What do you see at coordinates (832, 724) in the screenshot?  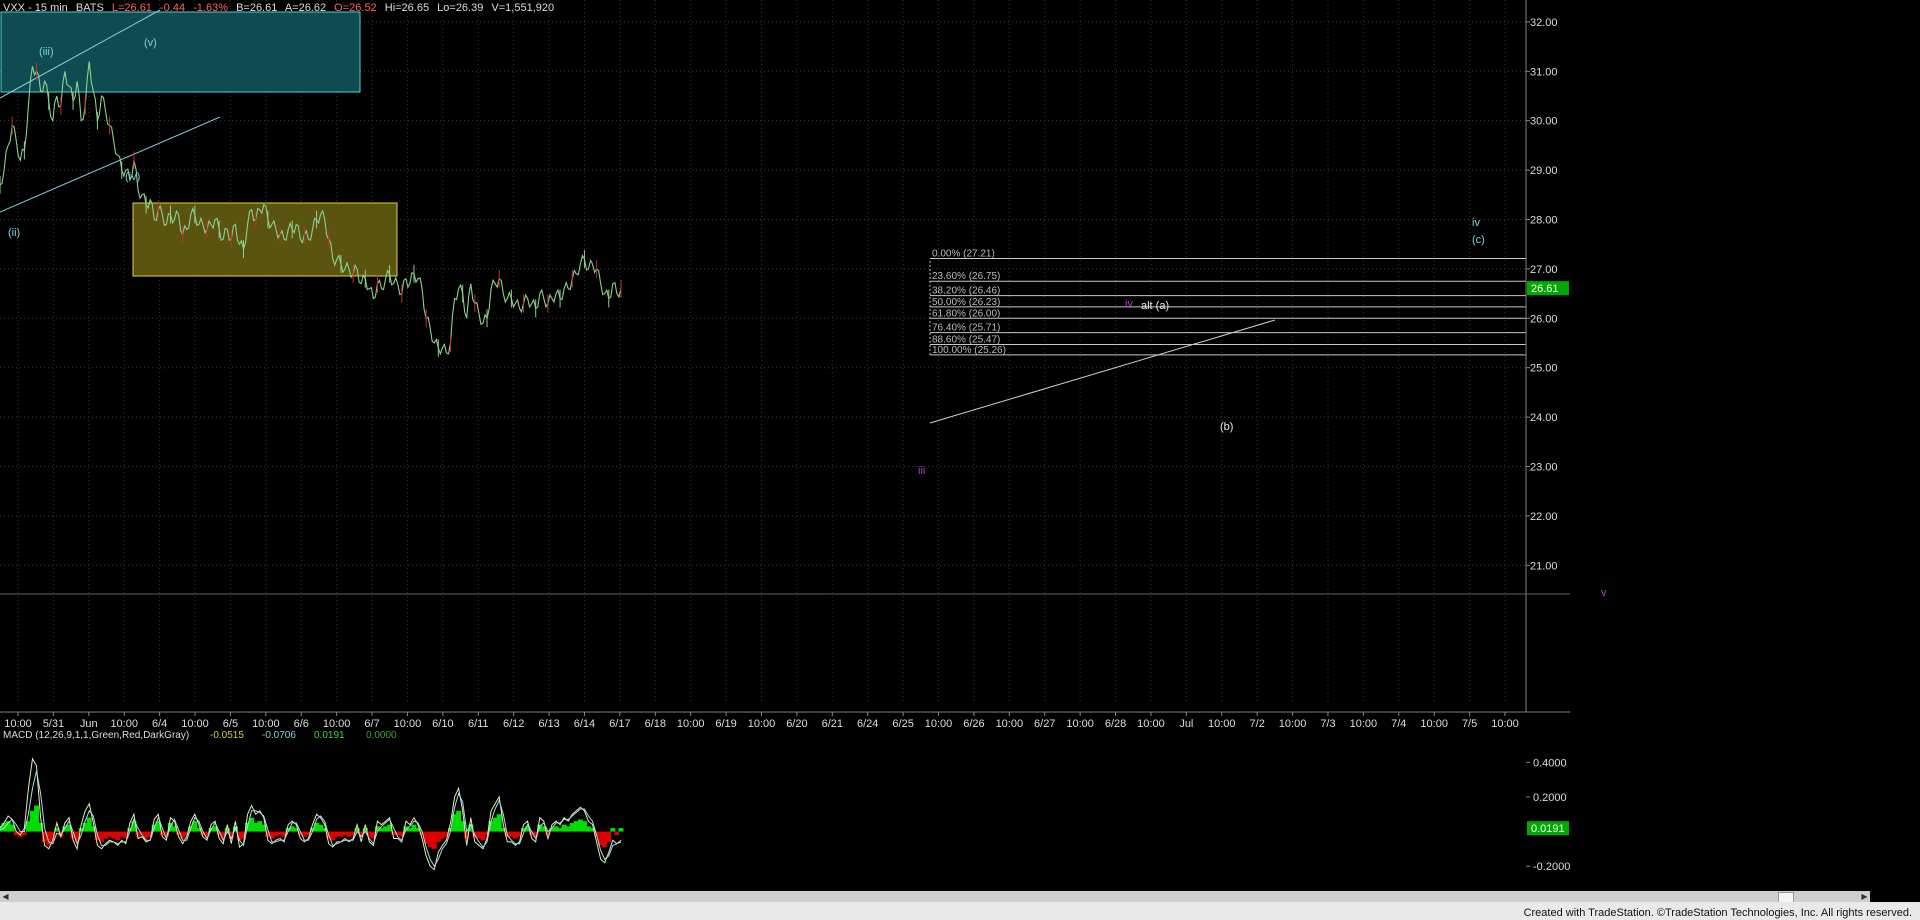 I see `x-tick-label: 6/21` at bounding box center [832, 724].